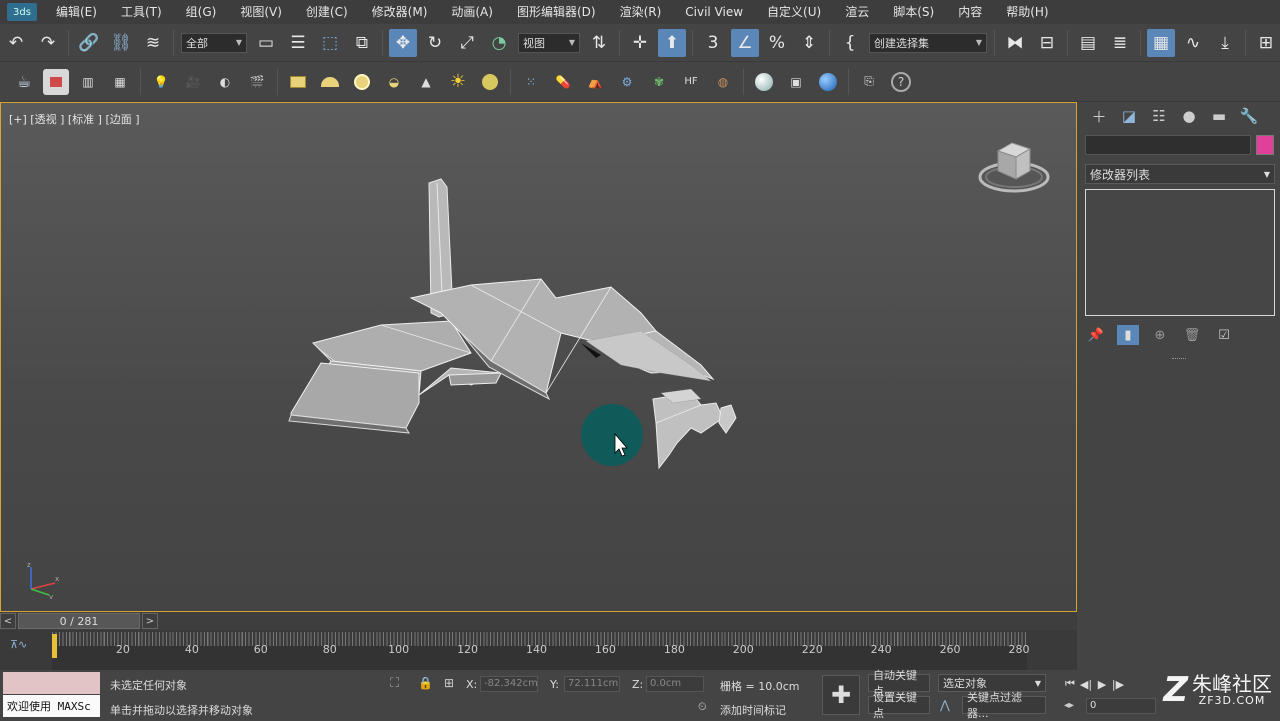 This screenshot has width=1280, height=721. Describe the element at coordinates (1069, 705) in the screenshot. I see `key-mode-toggle-icon: ◂▸` at that location.